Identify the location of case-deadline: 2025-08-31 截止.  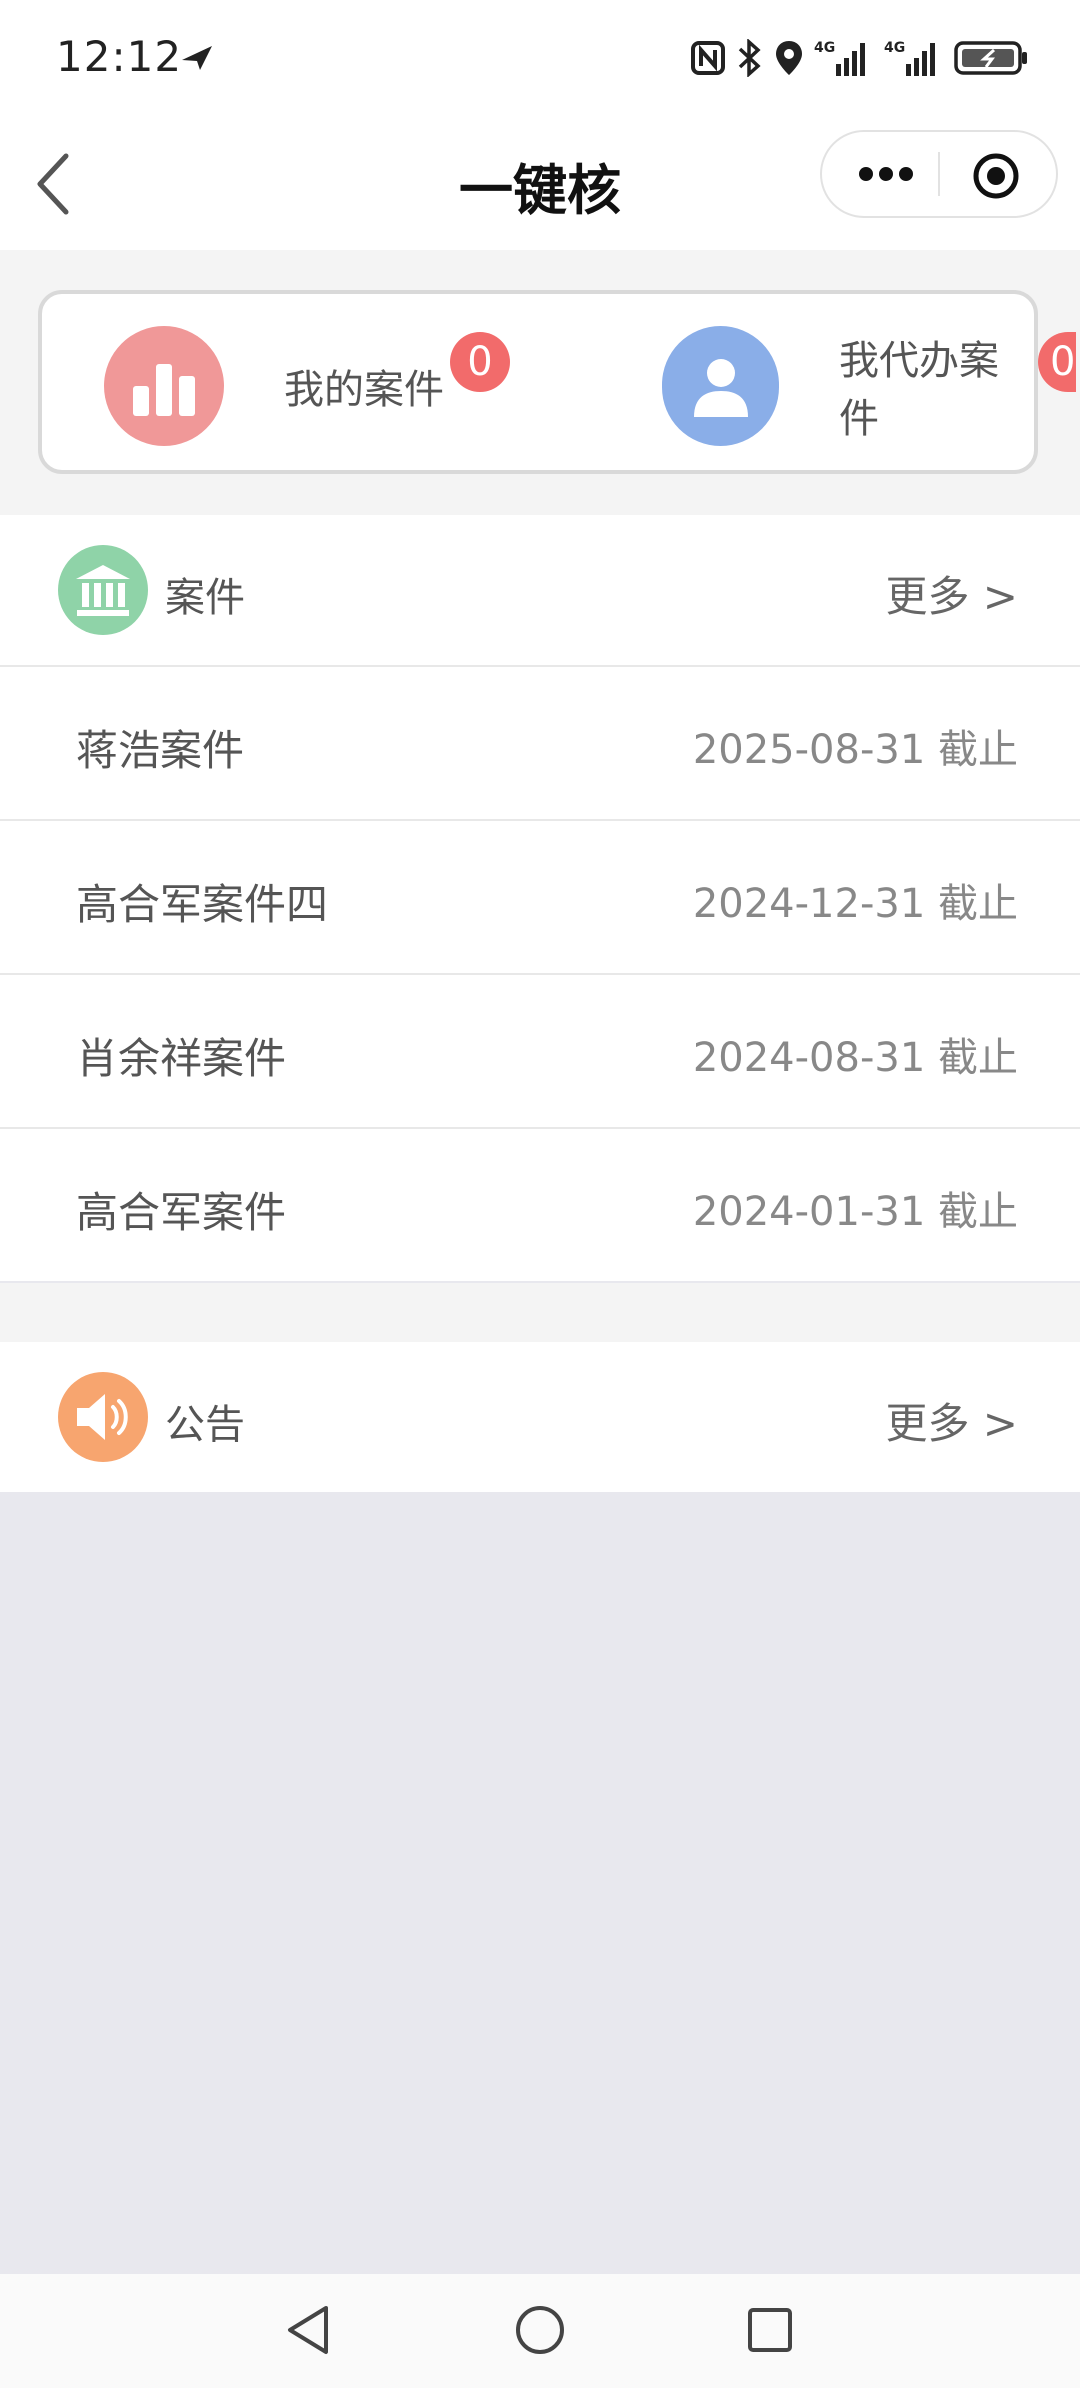
(855, 750).